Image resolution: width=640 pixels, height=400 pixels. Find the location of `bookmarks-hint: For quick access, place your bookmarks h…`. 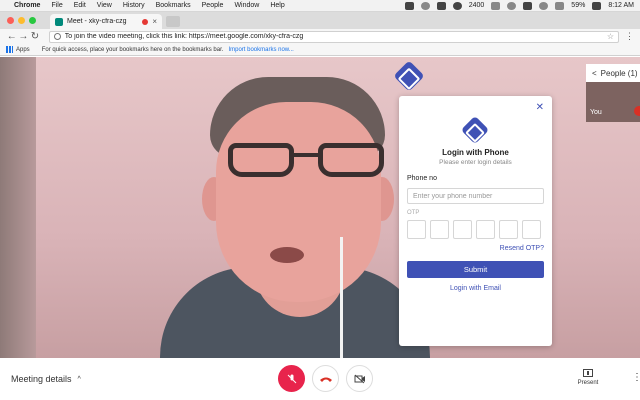

bookmarks-hint: For quick access, place your bookmarks h… is located at coordinates (132, 49).